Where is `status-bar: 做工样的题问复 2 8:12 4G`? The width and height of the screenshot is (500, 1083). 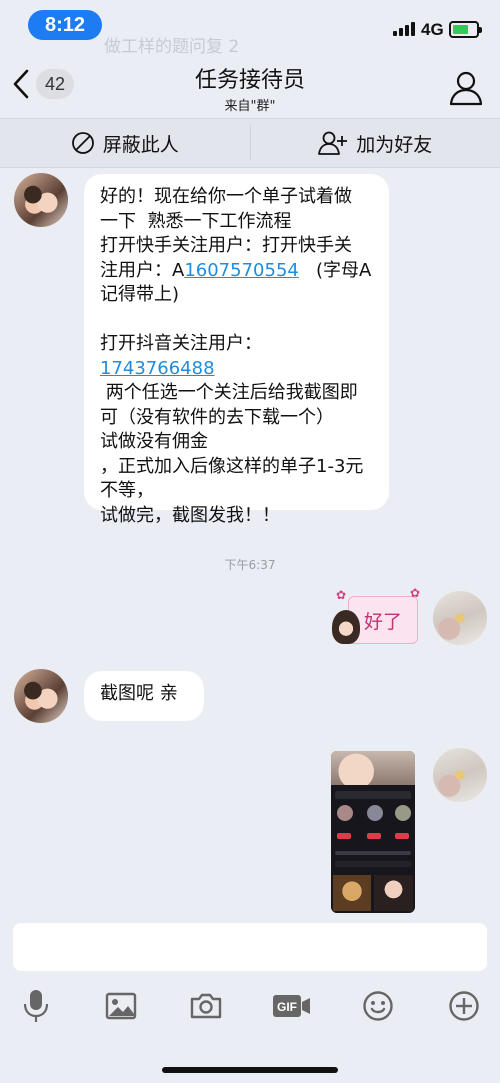 status-bar: 做工样的题问复 2 8:12 4G is located at coordinates (250, 28).